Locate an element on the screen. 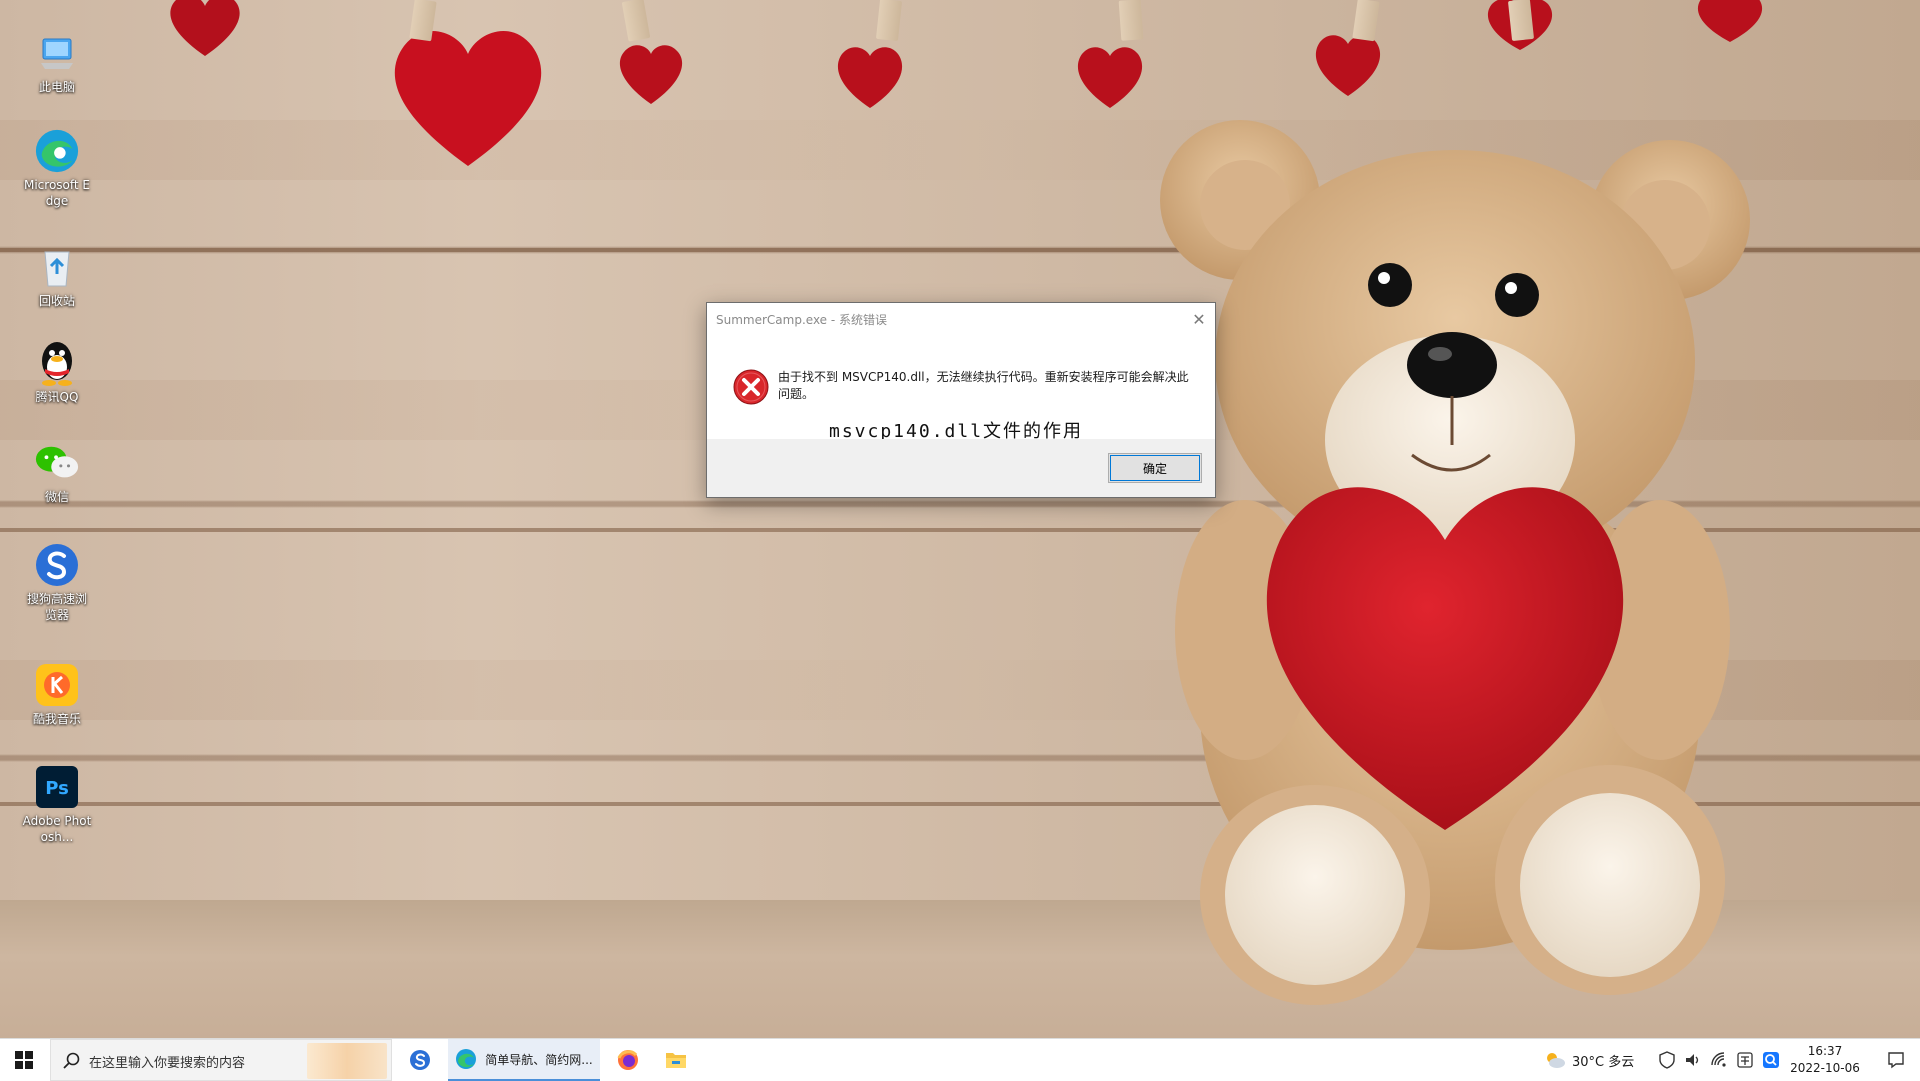  weather-widget: 30°C 多云 is located at coordinates (1589, 1060).